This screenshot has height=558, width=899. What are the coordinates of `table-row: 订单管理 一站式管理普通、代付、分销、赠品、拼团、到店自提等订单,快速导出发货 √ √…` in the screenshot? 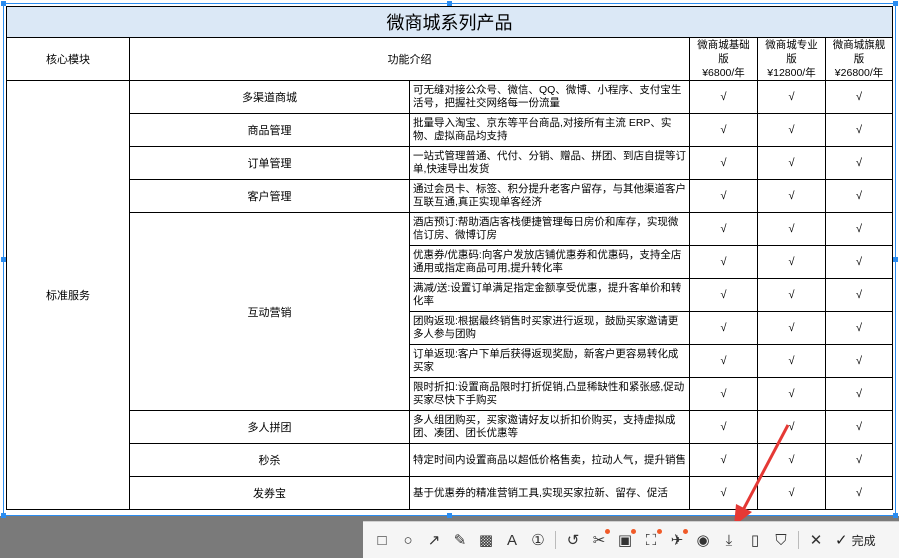 It's located at (450, 163).